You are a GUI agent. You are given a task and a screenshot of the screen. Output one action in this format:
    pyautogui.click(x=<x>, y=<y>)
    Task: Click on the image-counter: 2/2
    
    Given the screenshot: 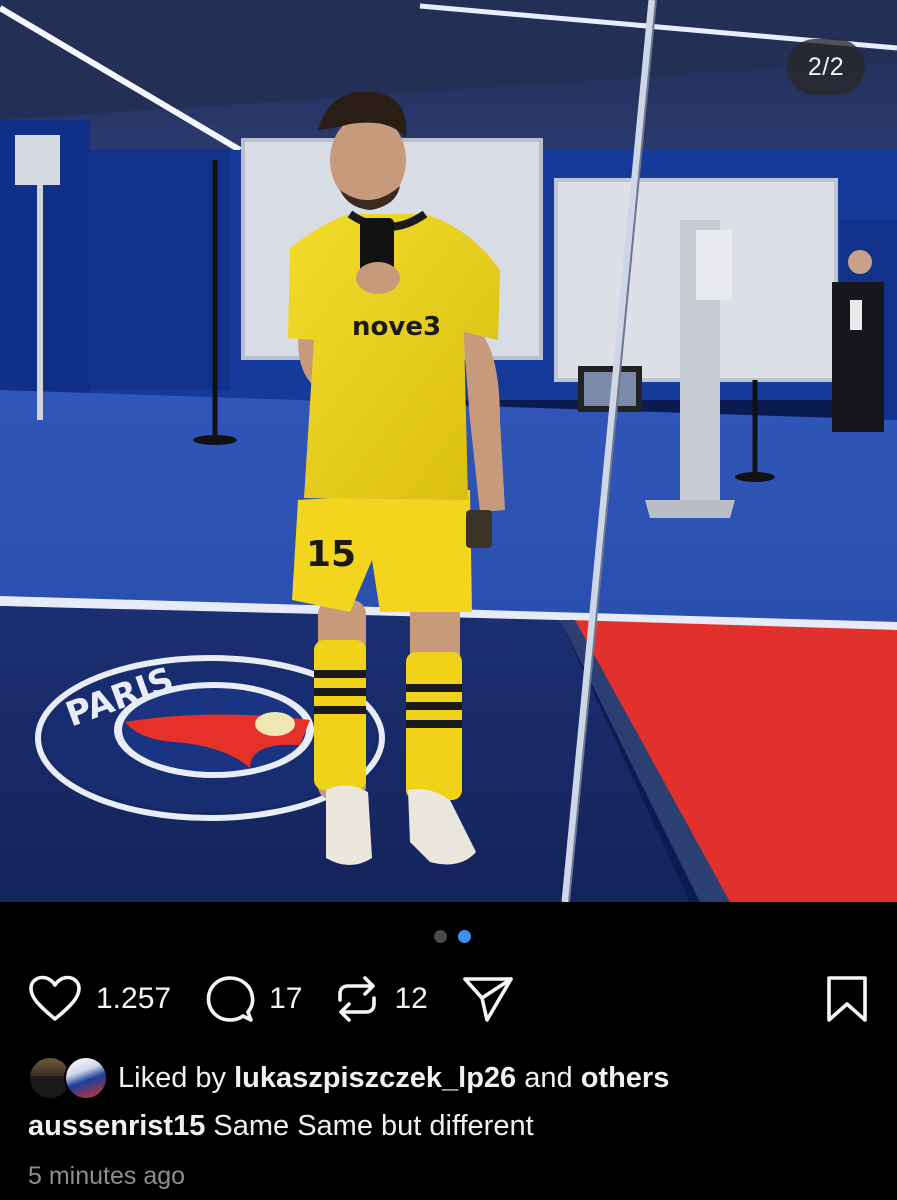 What is the action you would take?
    pyautogui.click(x=826, y=67)
    